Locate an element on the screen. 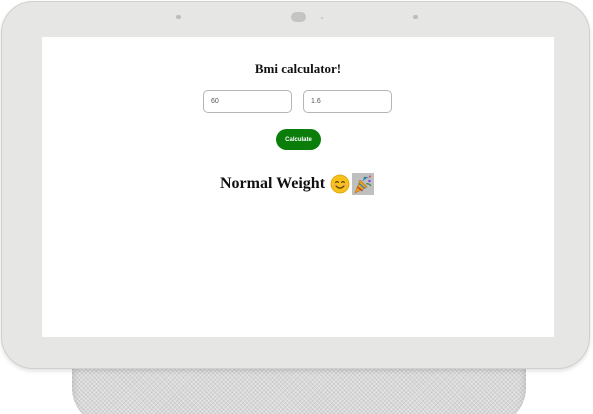  result-label: Normal Weight is located at coordinates (273, 183).